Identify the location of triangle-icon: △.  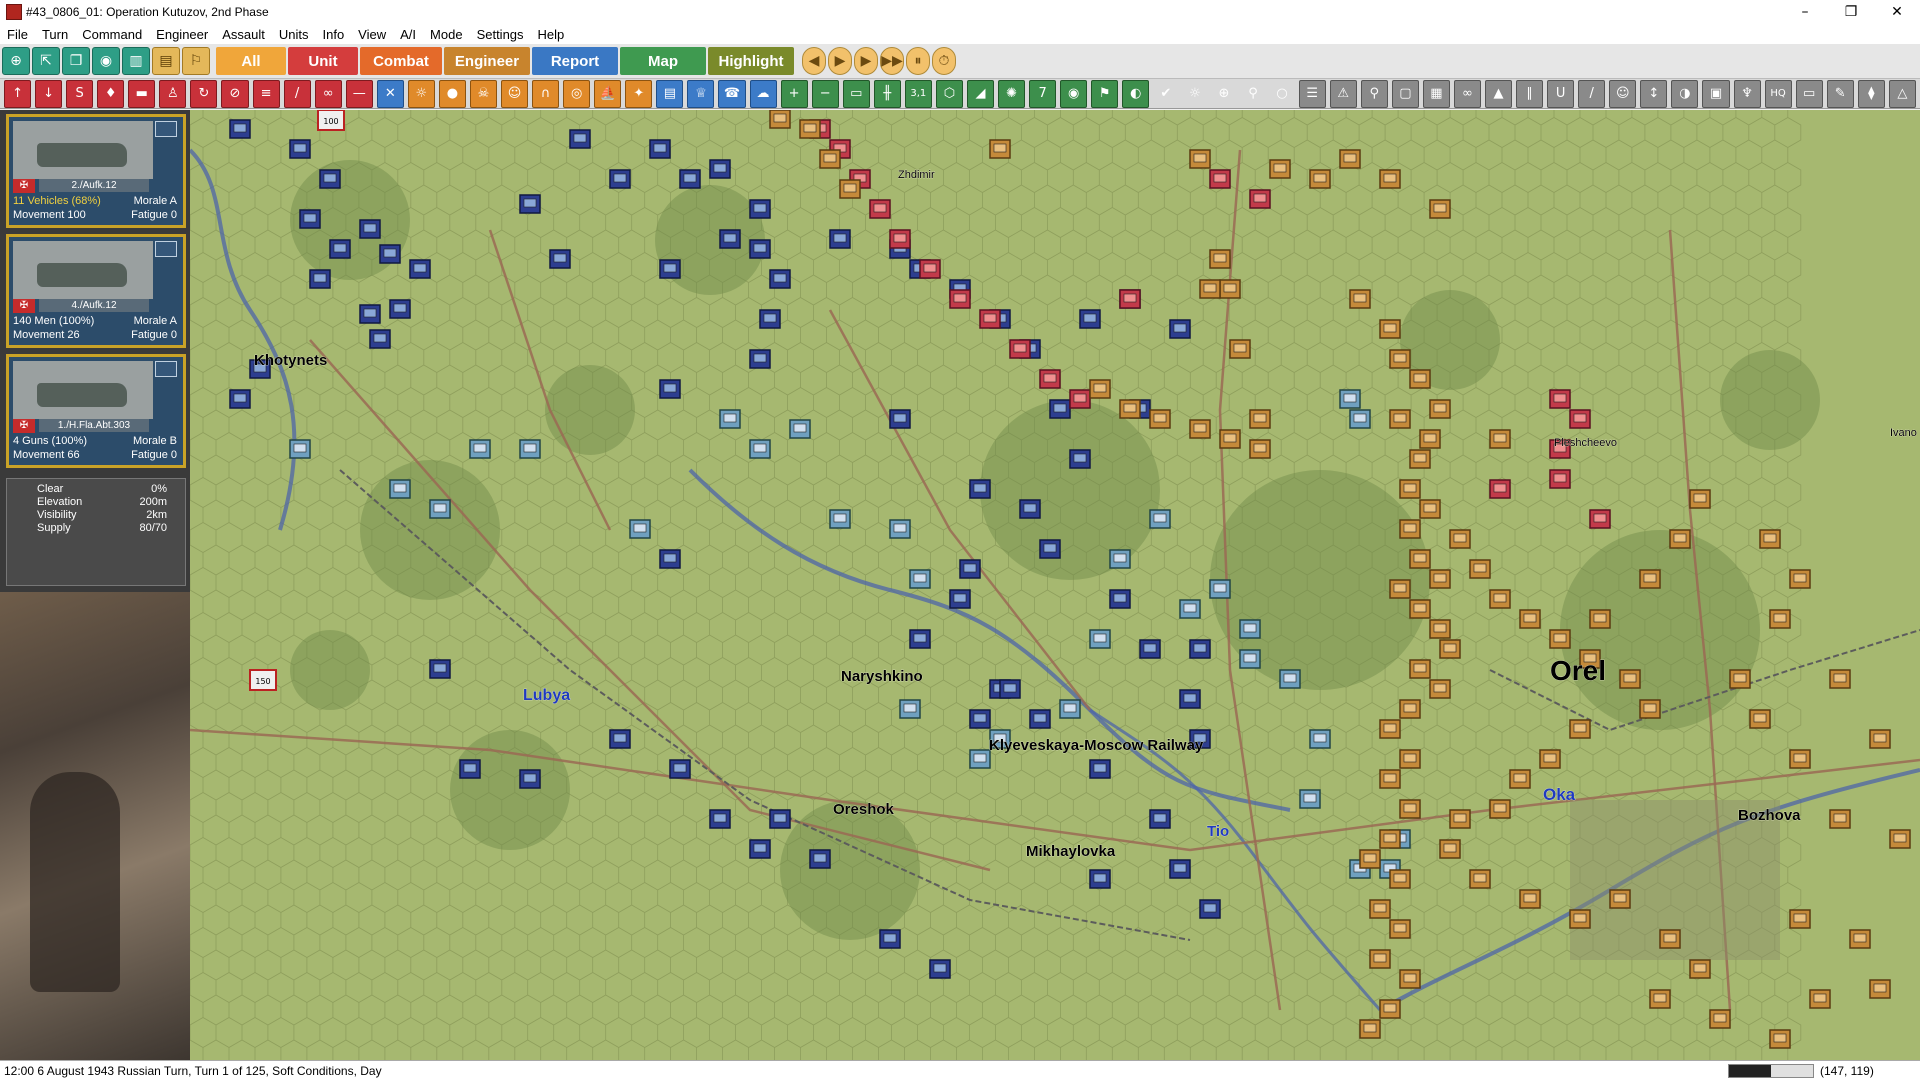
(1902, 93).